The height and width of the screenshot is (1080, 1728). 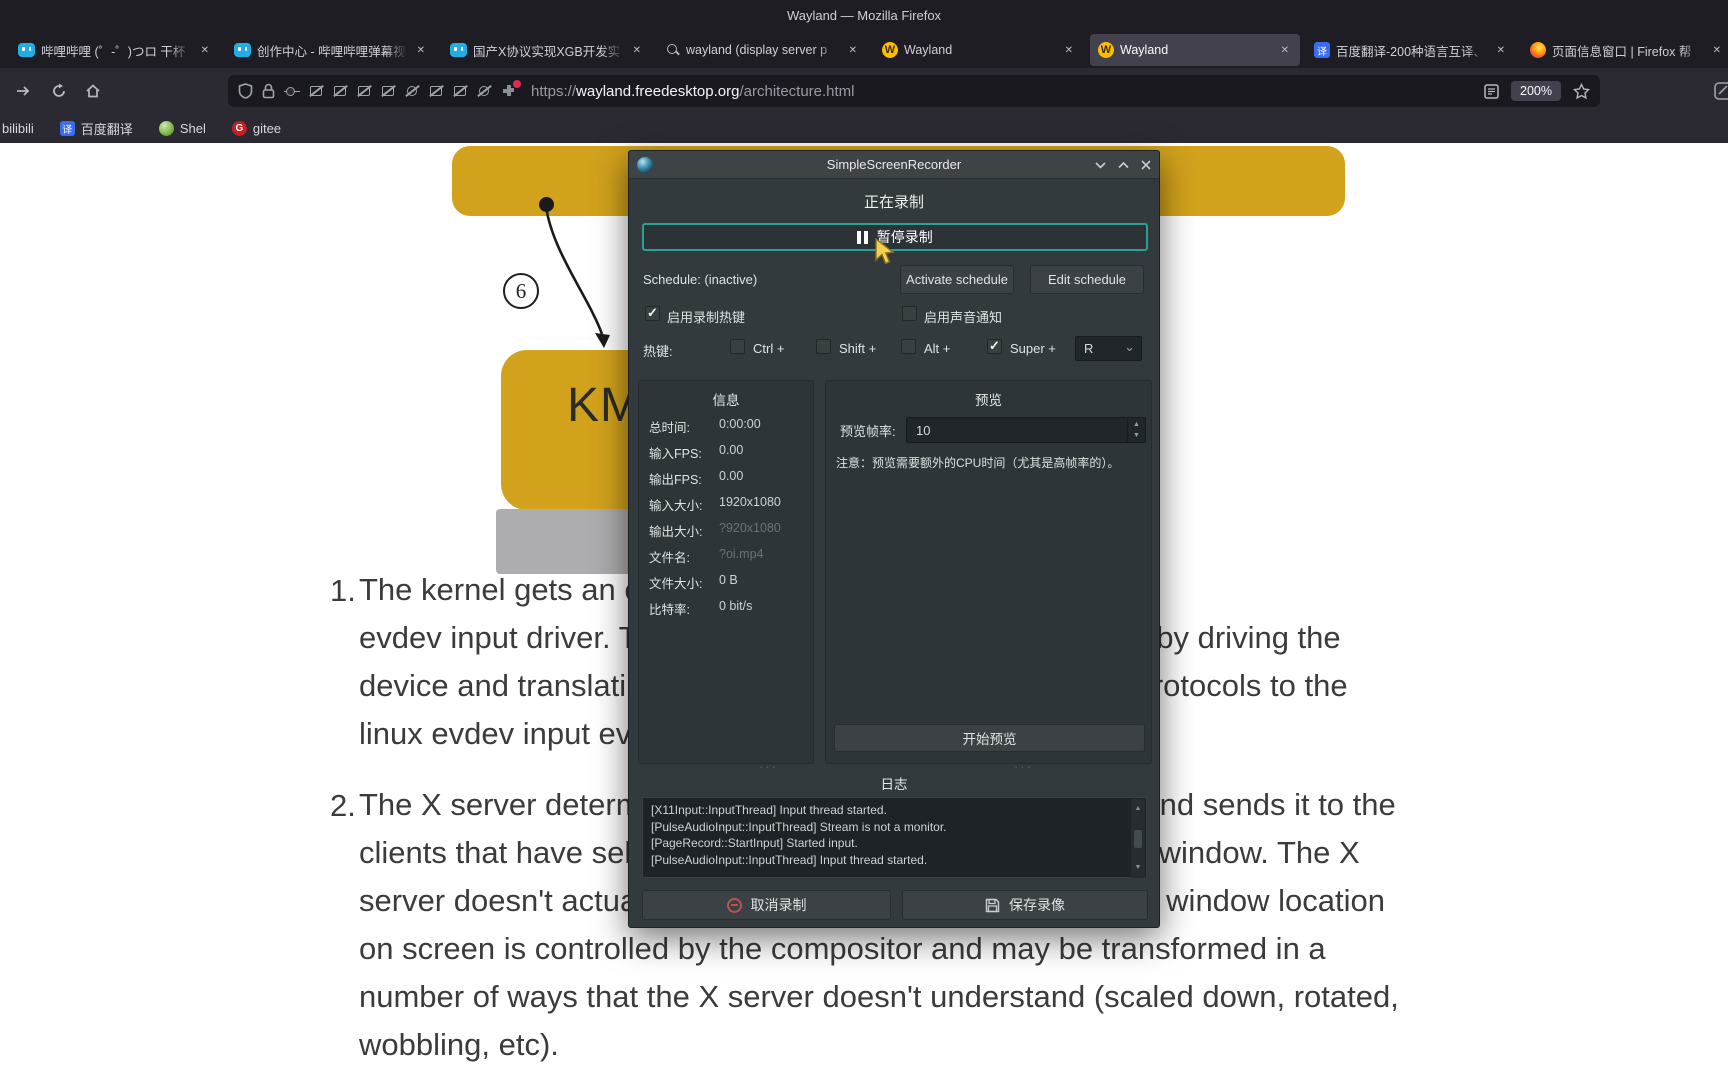 What do you see at coordinates (59, 91) in the screenshot?
I see `reload-button` at bounding box center [59, 91].